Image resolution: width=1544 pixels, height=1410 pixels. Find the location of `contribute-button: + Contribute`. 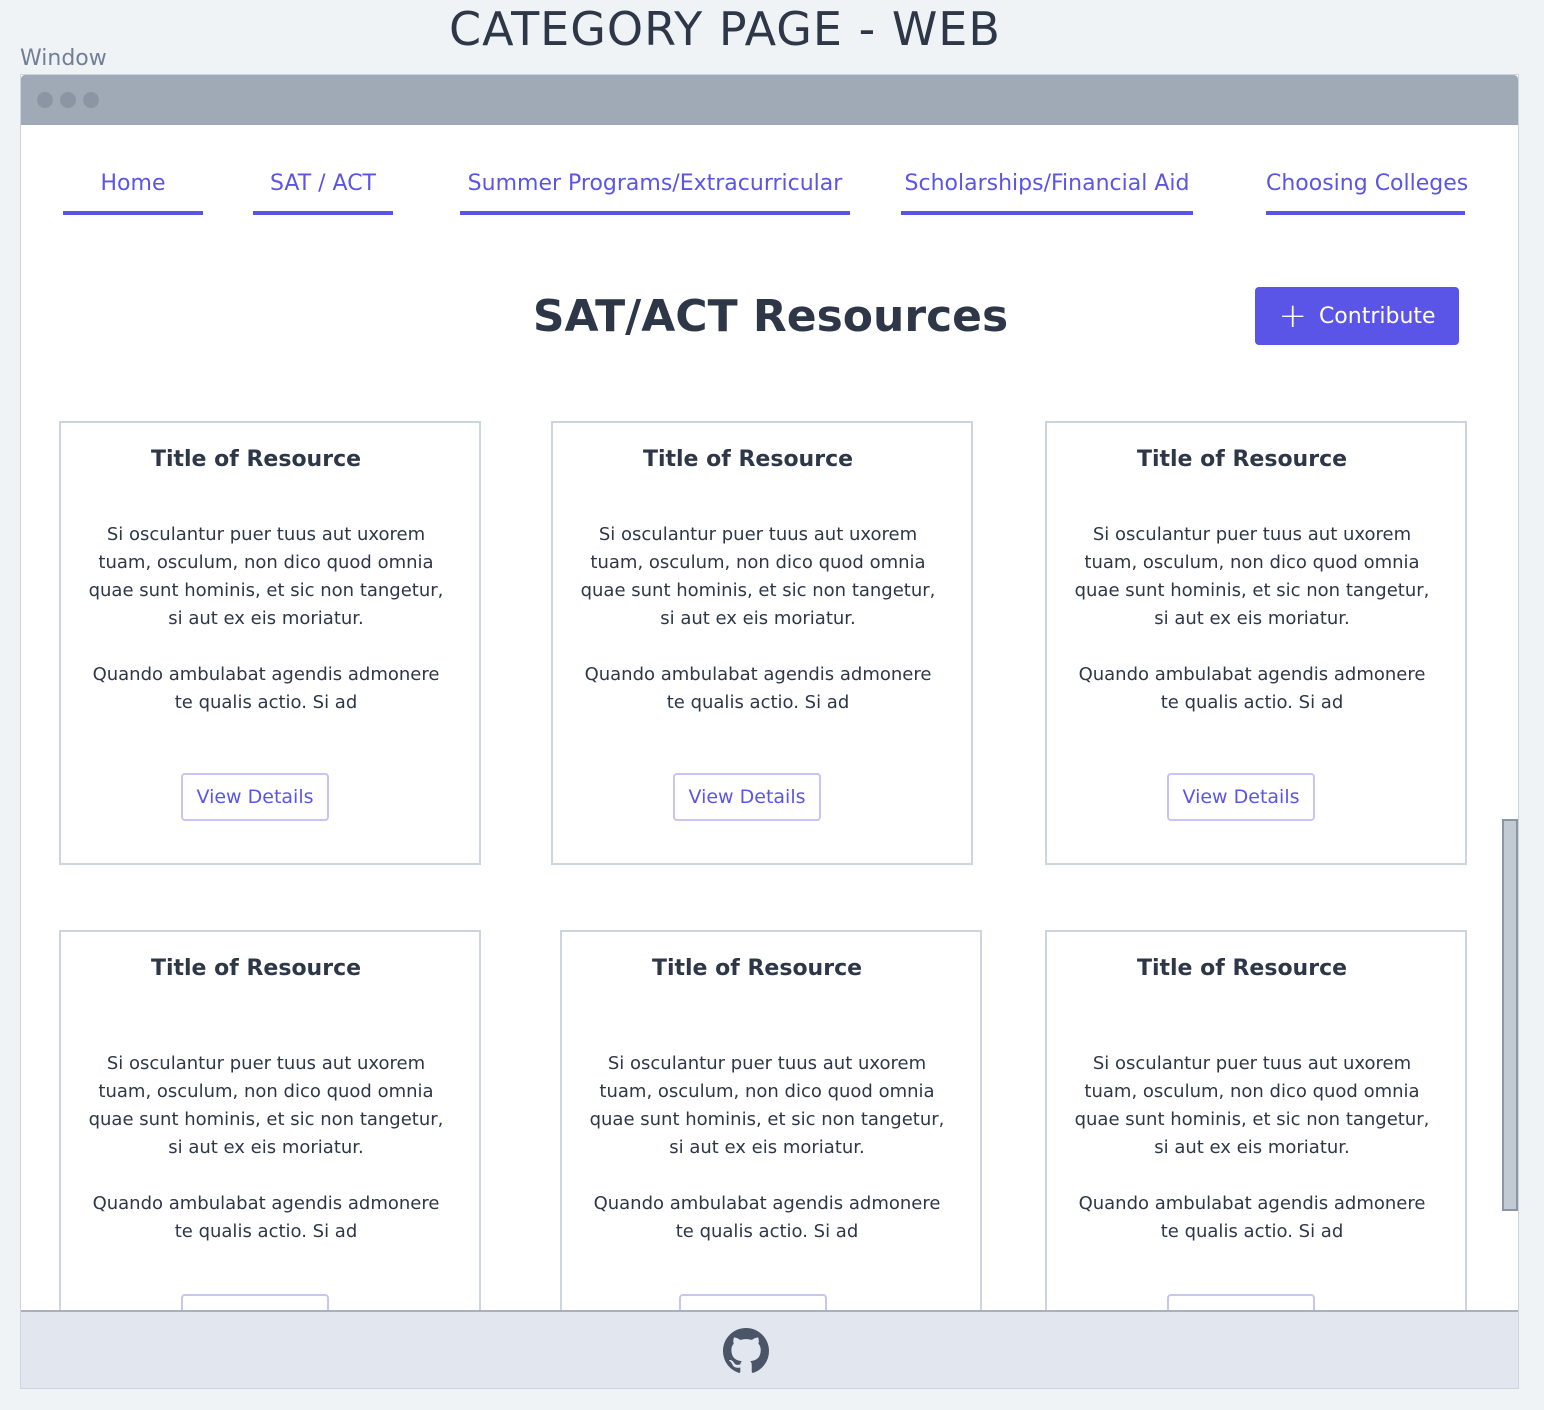

contribute-button: + Contribute is located at coordinates (1357, 316).